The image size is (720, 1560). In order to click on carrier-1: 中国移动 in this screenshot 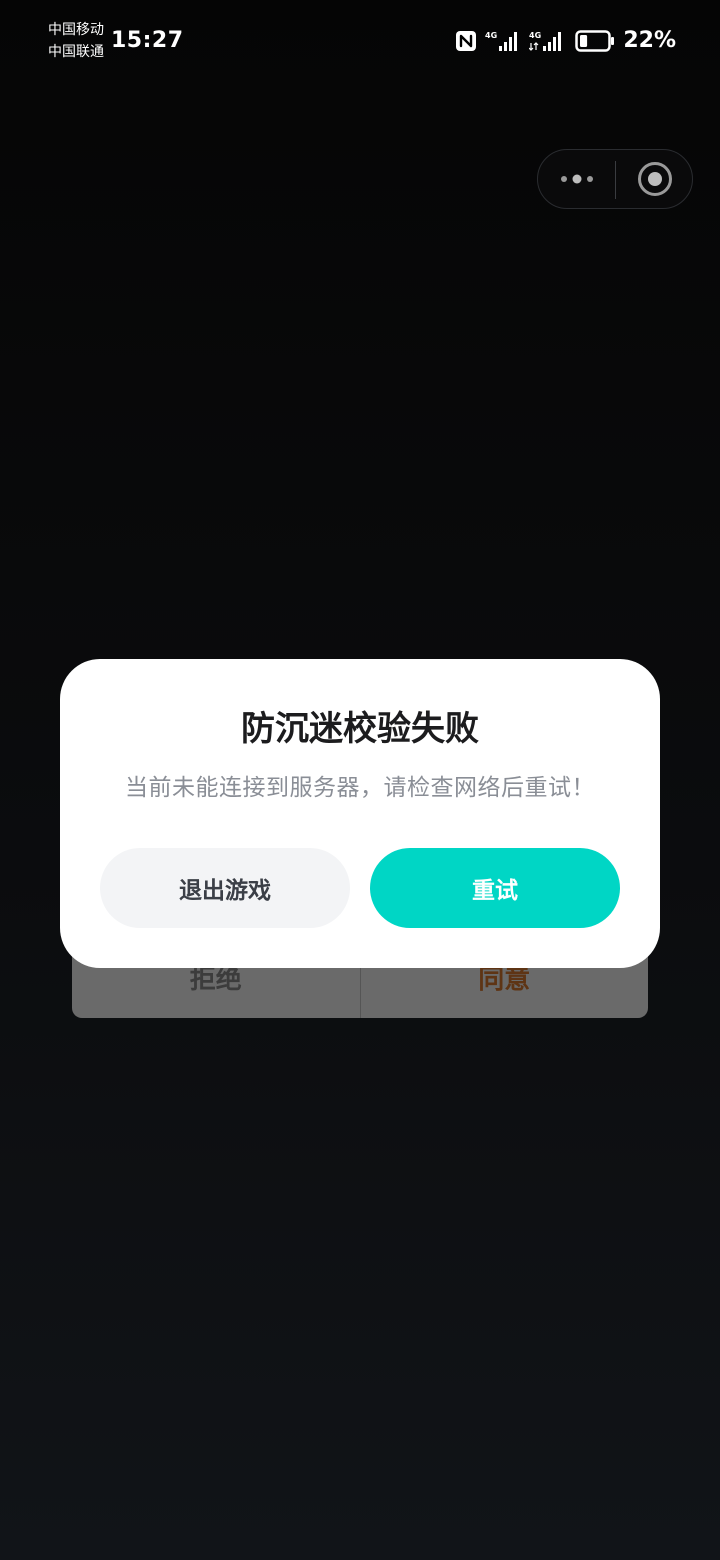, I will do `click(76, 30)`.